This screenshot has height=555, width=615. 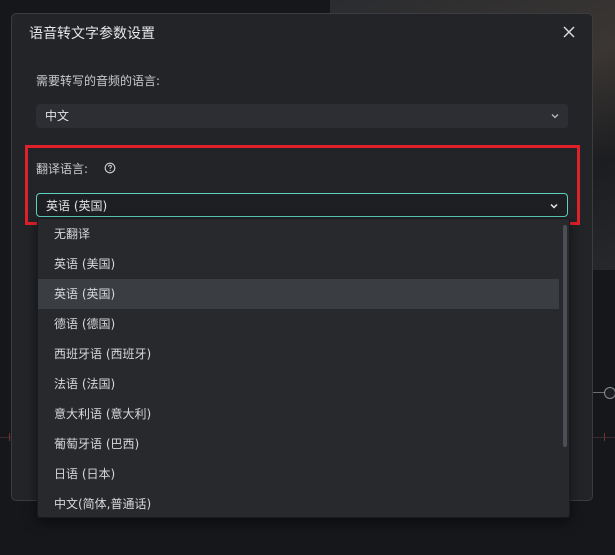 What do you see at coordinates (298, 354) in the screenshot?
I see `dropdown-option: 西班牙语 (西班牙)` at bounding box center [298, 354].